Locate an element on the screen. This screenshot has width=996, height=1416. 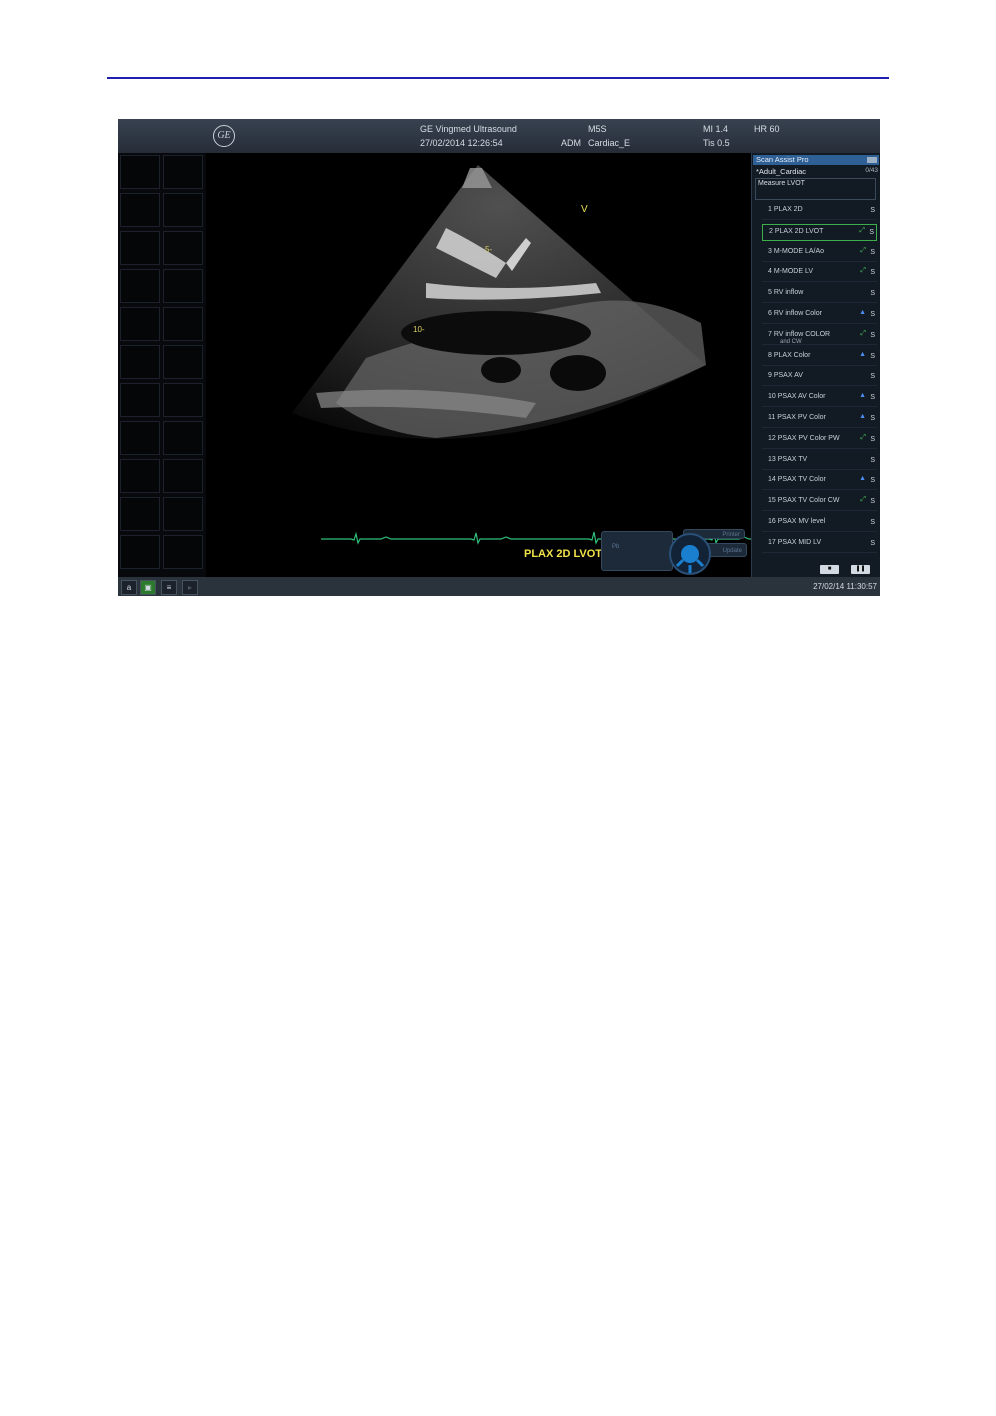
protocol-step-label: 17 PSAX MID LV is located at coordinates (795, 542).